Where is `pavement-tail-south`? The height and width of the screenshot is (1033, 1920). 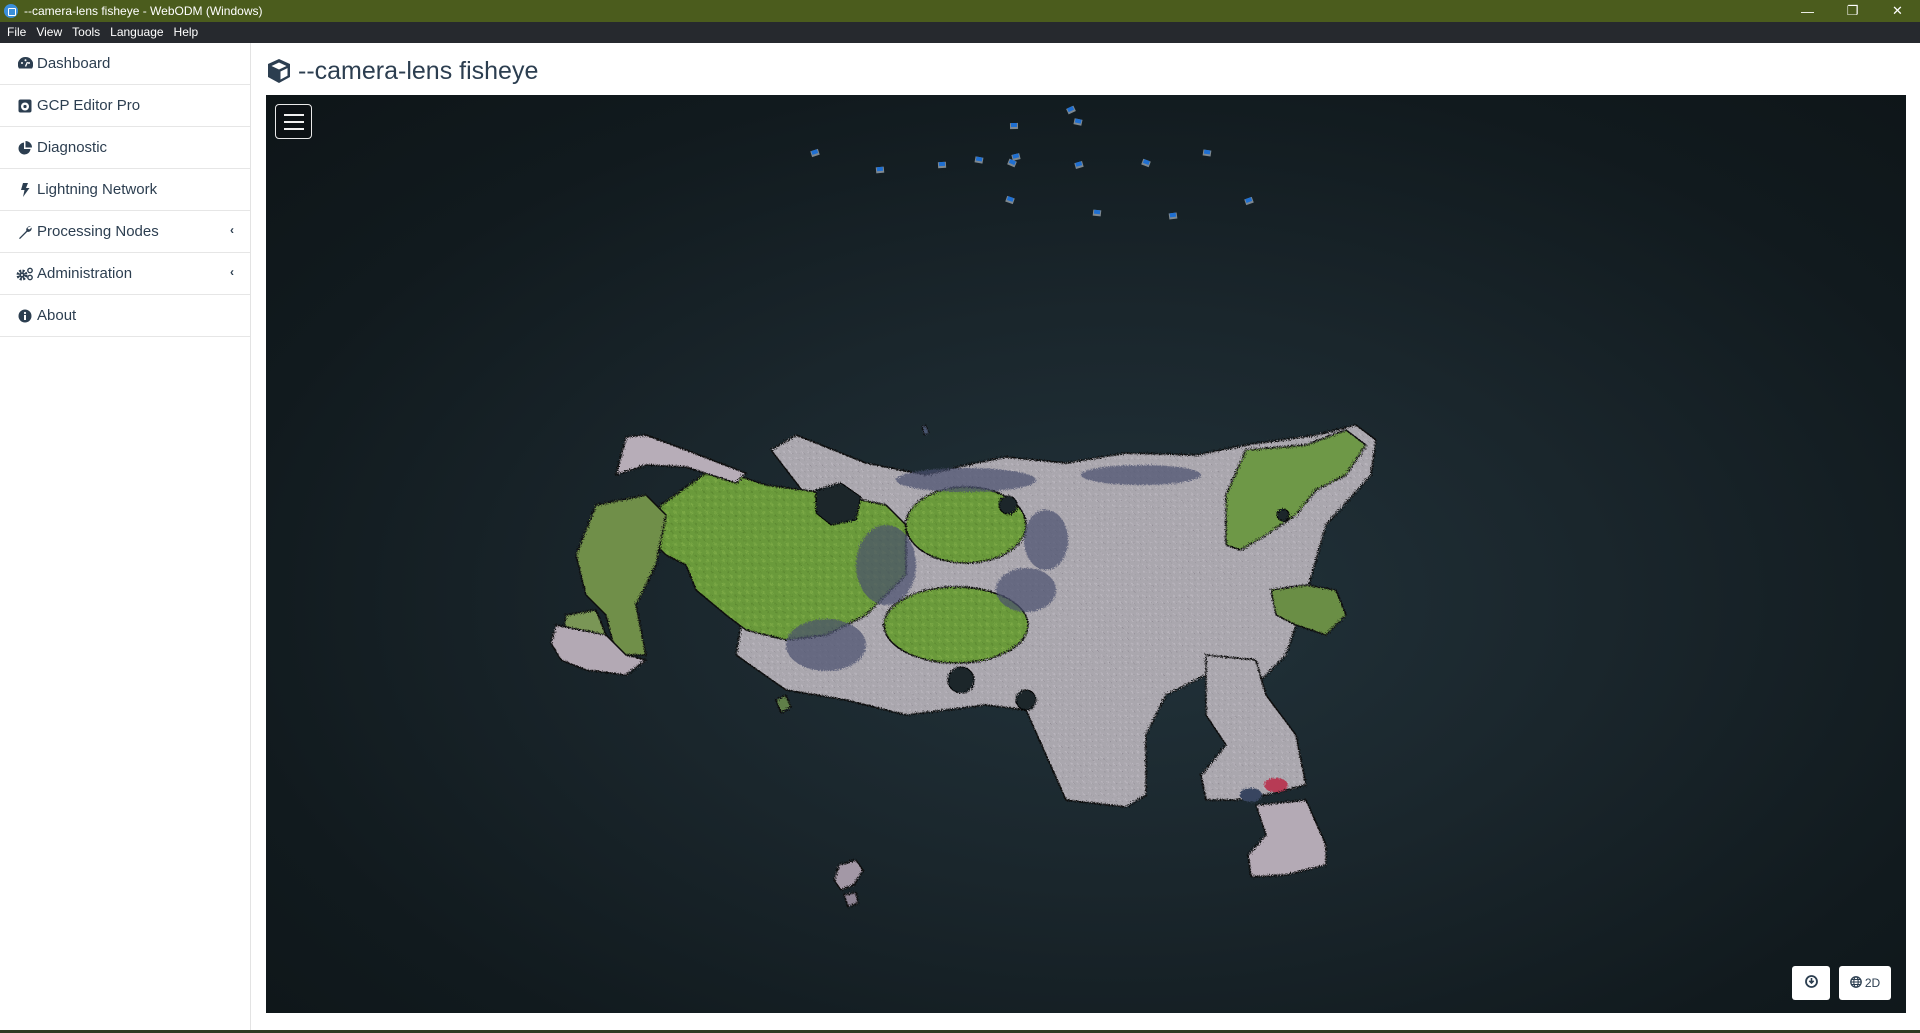
pavement-tail-south is located at coordinates (1253, 727).